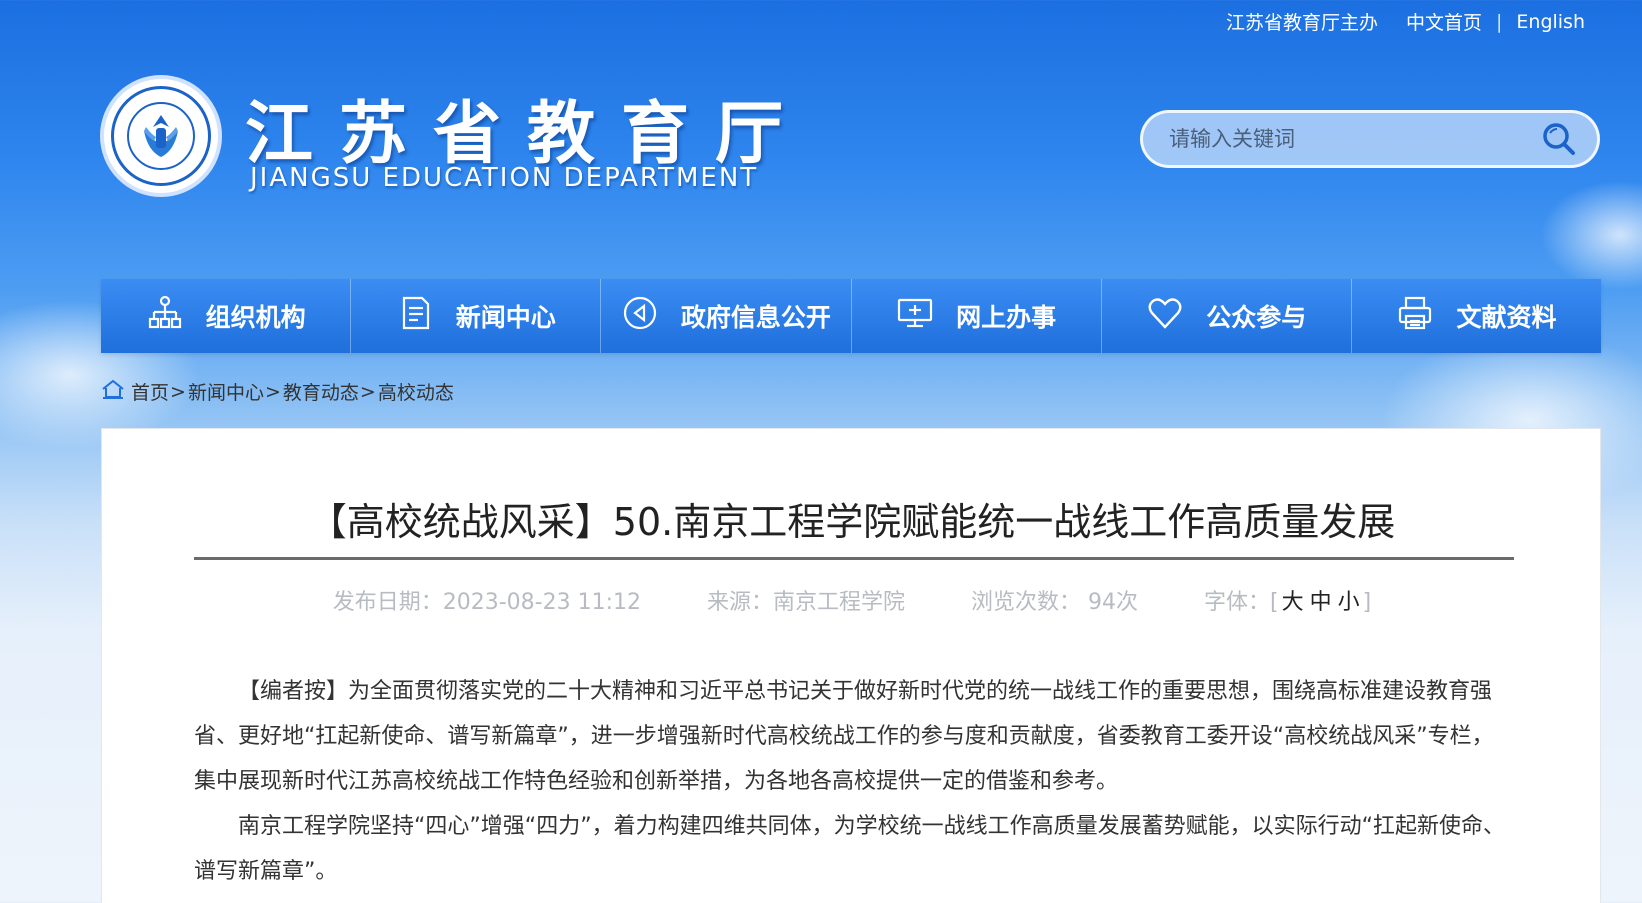 This screenshot has width=1642, height=903. What do you see at coordinates (150, 391) in the screenshot?
I see `breadcrumb-home: 首页` at bounding box center [150, 391].